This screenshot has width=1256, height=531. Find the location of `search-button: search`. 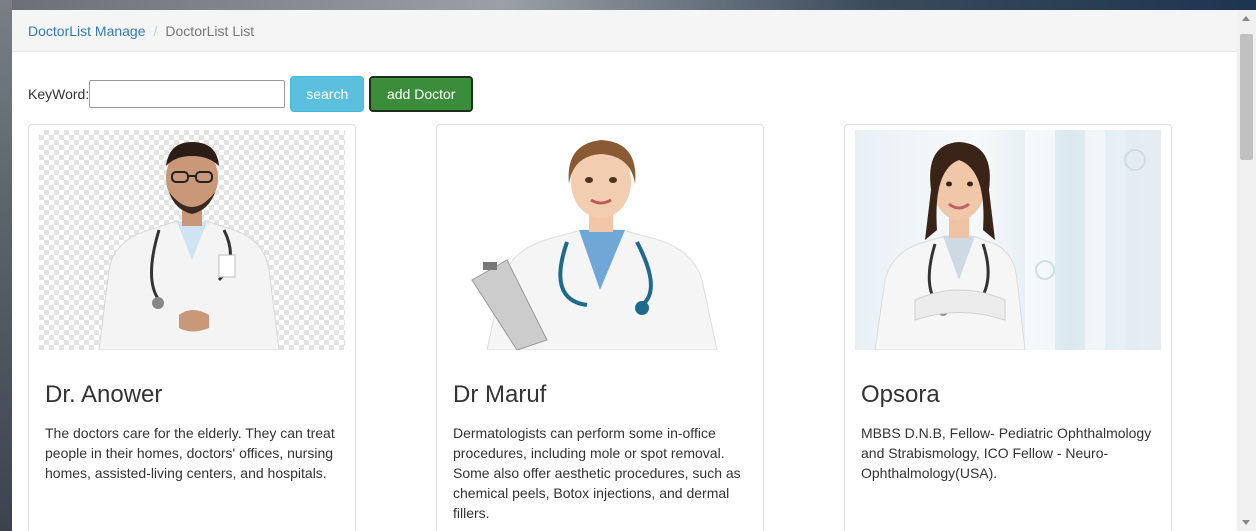

search-button: search is located at coordinates (327, 94).